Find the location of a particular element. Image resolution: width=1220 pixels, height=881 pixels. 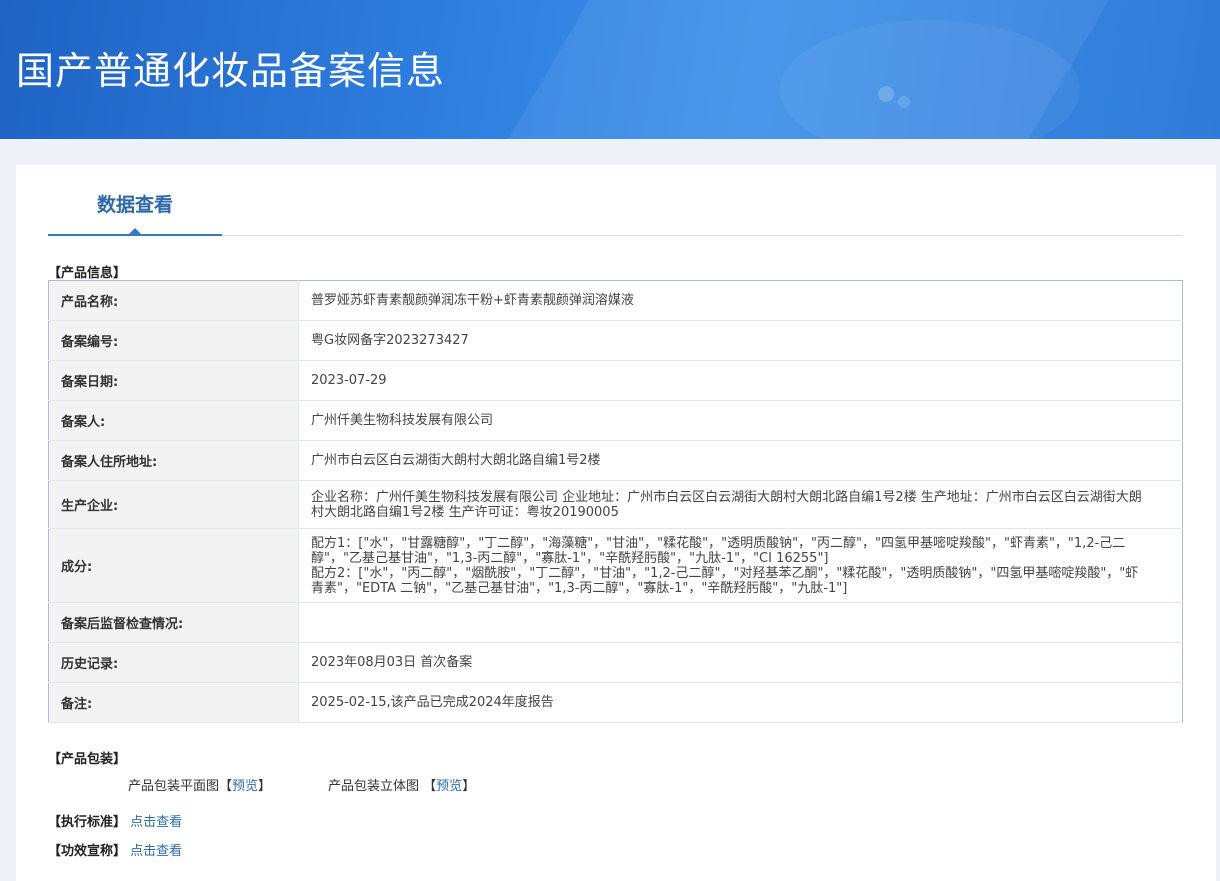

tab-data-view: 数据查看 is located at coordinates (135, 200).